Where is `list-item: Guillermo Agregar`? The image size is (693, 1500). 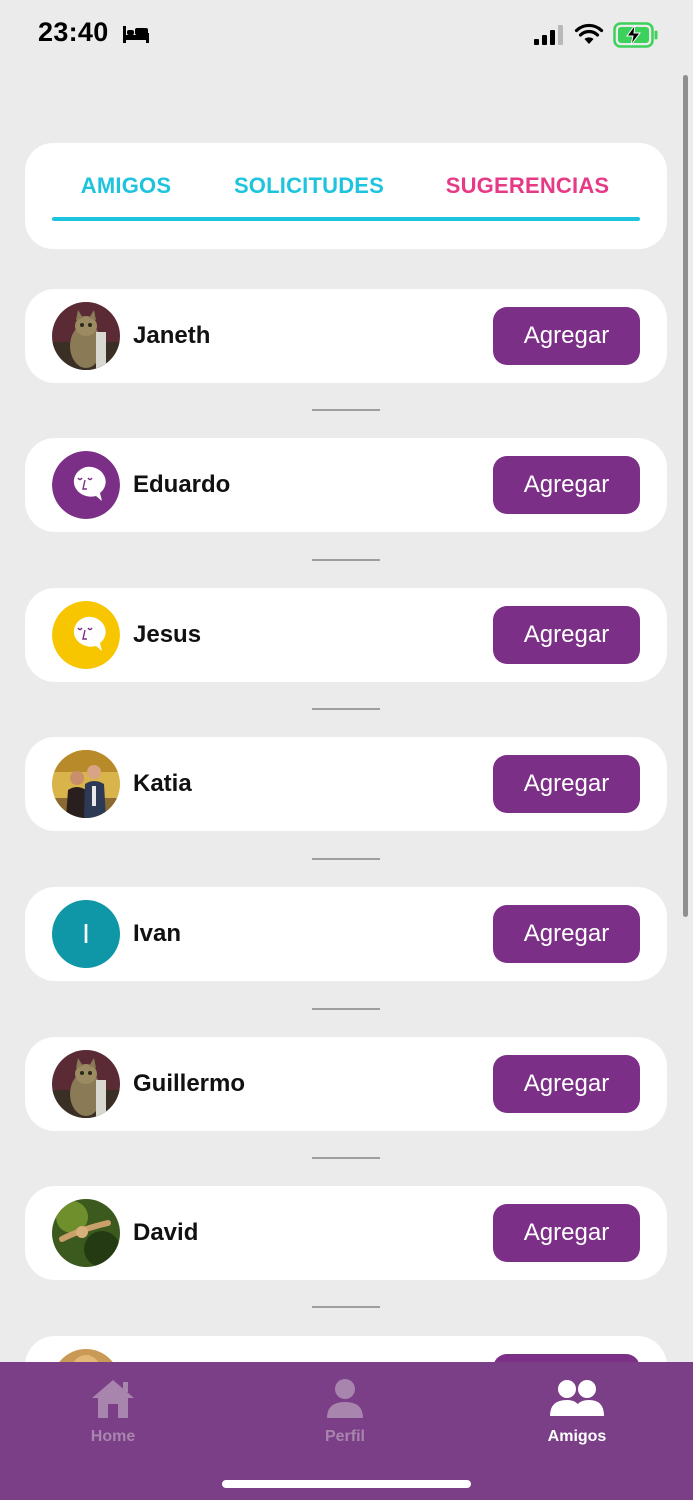
list-item: Guillermo Agregar is located at coordinates (346, 1084).